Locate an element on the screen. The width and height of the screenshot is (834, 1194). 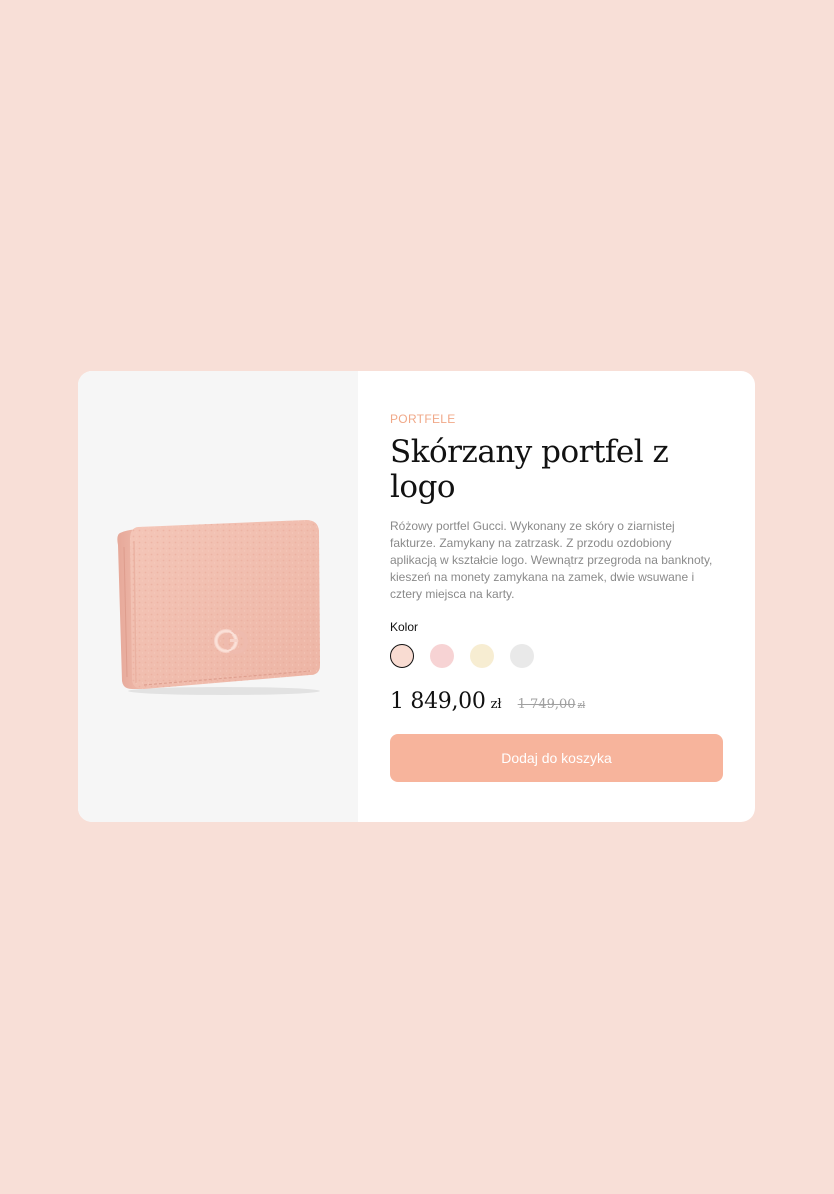
color-label: Kolor is located at coordinates (404, 627).